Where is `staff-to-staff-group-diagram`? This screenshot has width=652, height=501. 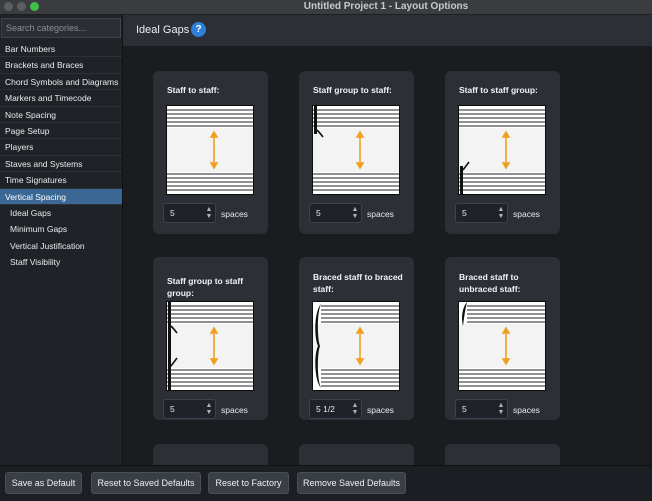
staff-to-staff-group-diagram is located at coordinates (502, 150).